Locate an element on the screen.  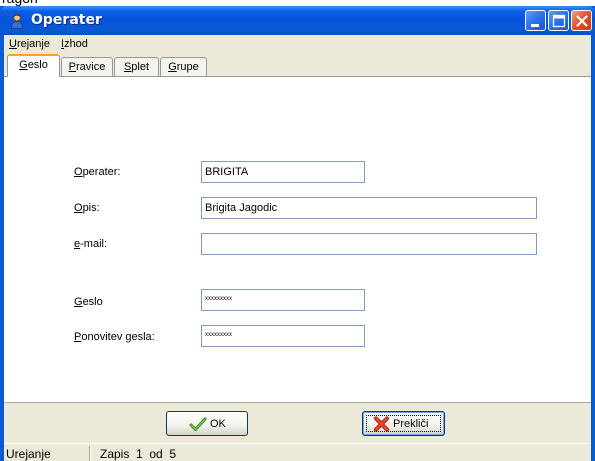
ponovitev-gesla-label-text: onovitev gesla: is located at coordinates (118, 337).